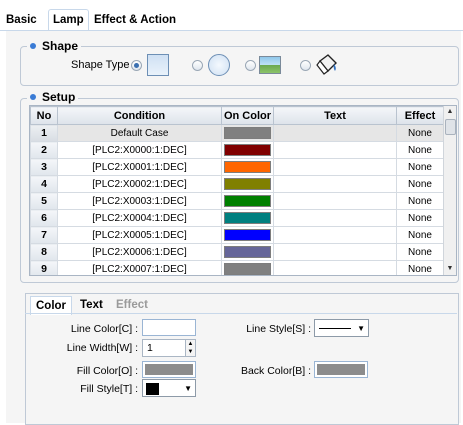 The image size is (463, 425). Describe the element at coordinates (197, 65) in the screenshot. I see `shape-circle-radio` at that location.